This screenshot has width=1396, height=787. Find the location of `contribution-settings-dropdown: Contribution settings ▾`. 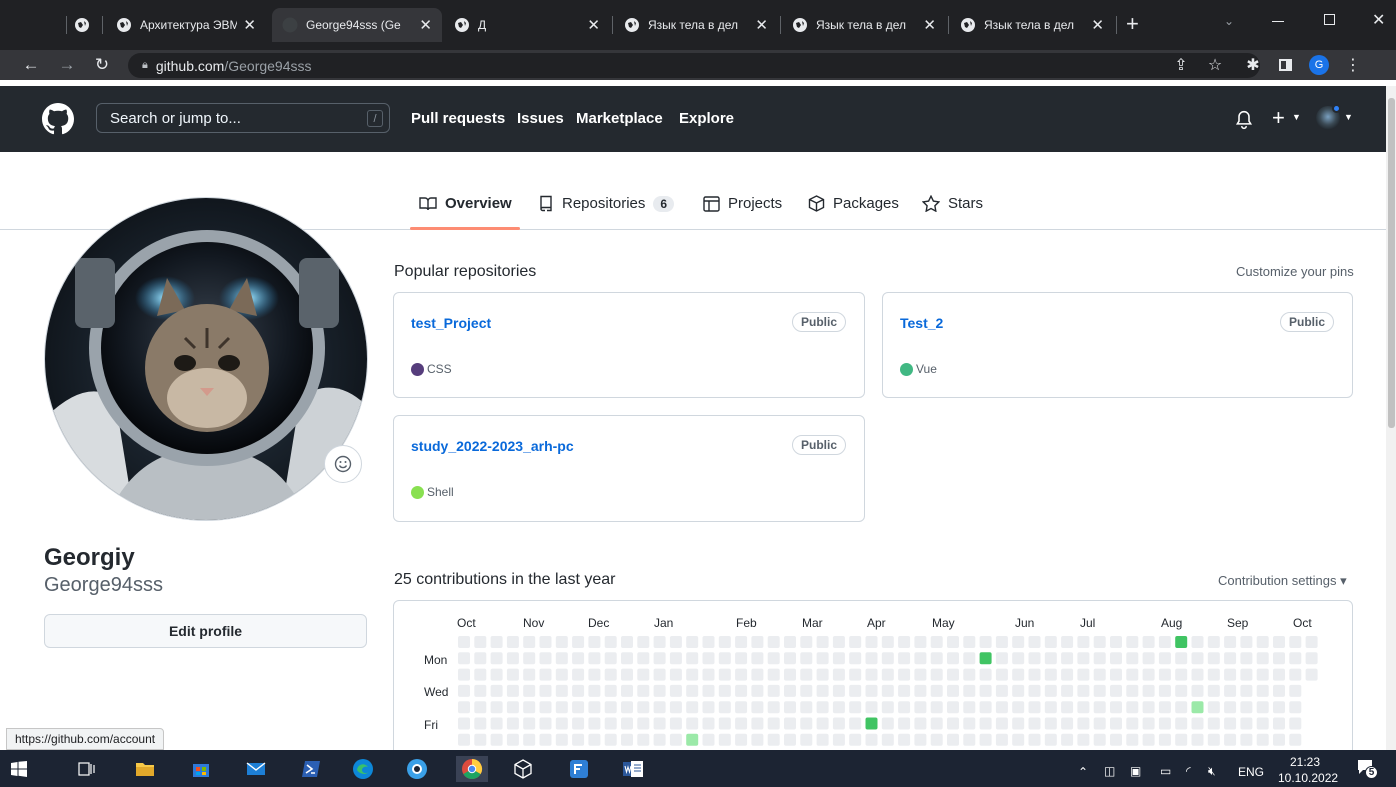

contribution-settings-dropdown: Contribution settings ▾ is located at coordinates (1282, 581).